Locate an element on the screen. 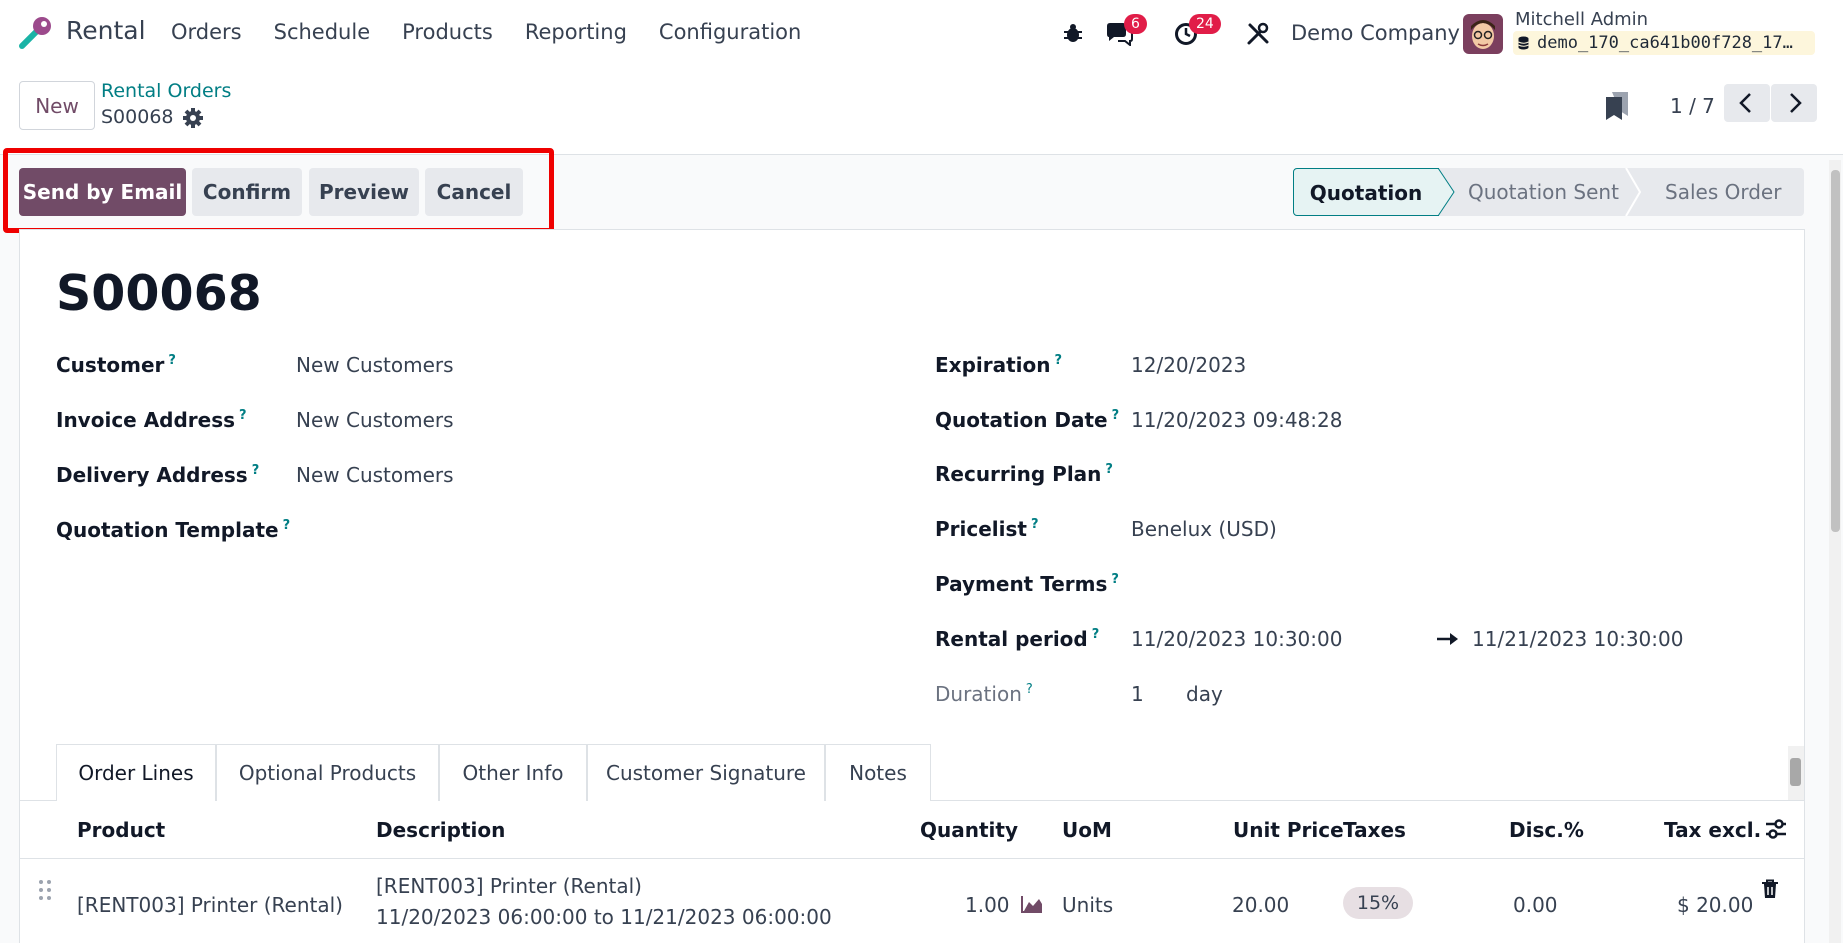  payment-terms-label: Payment Terms? is located at coordinates (1027, 584).